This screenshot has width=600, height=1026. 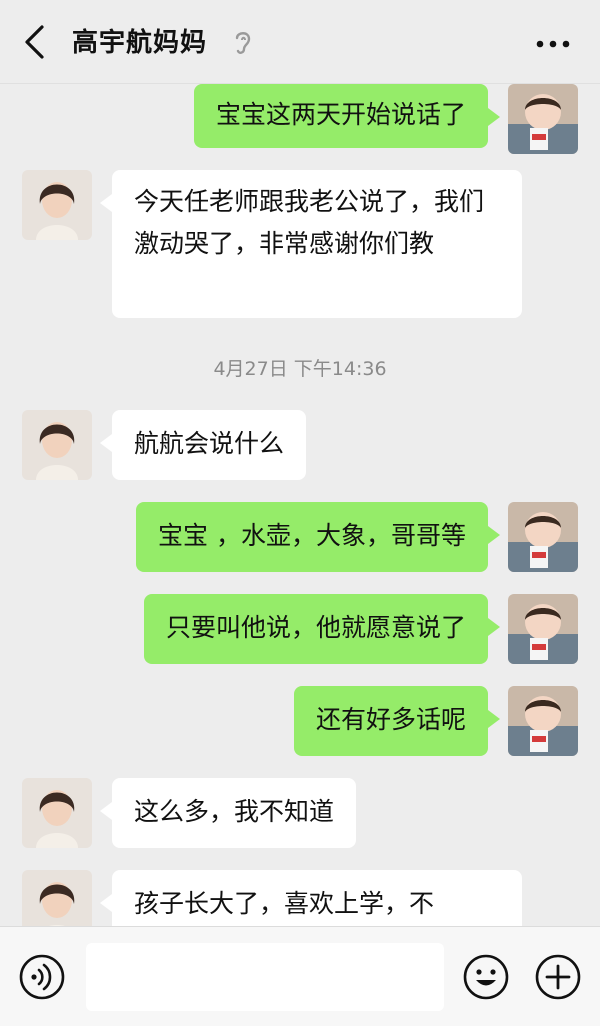 I want to click on incoming-message: 这么多，我不知道, so click(x=228, y=813).